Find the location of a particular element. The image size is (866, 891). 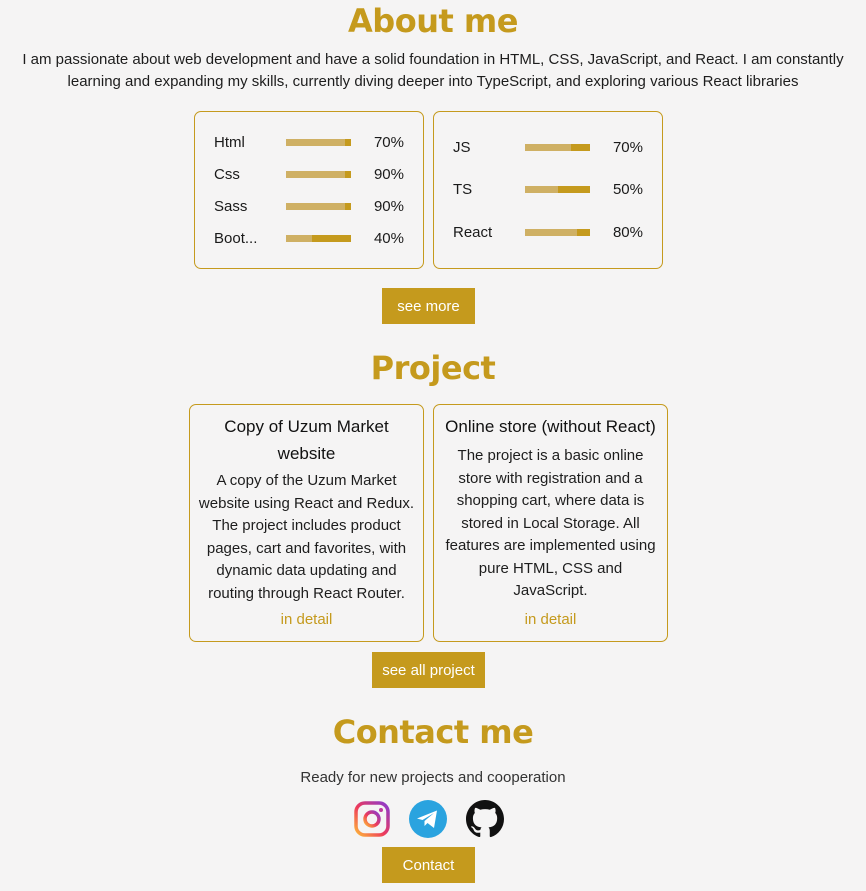

skill-row: Sass 90% is located at coordinates (309, 206).